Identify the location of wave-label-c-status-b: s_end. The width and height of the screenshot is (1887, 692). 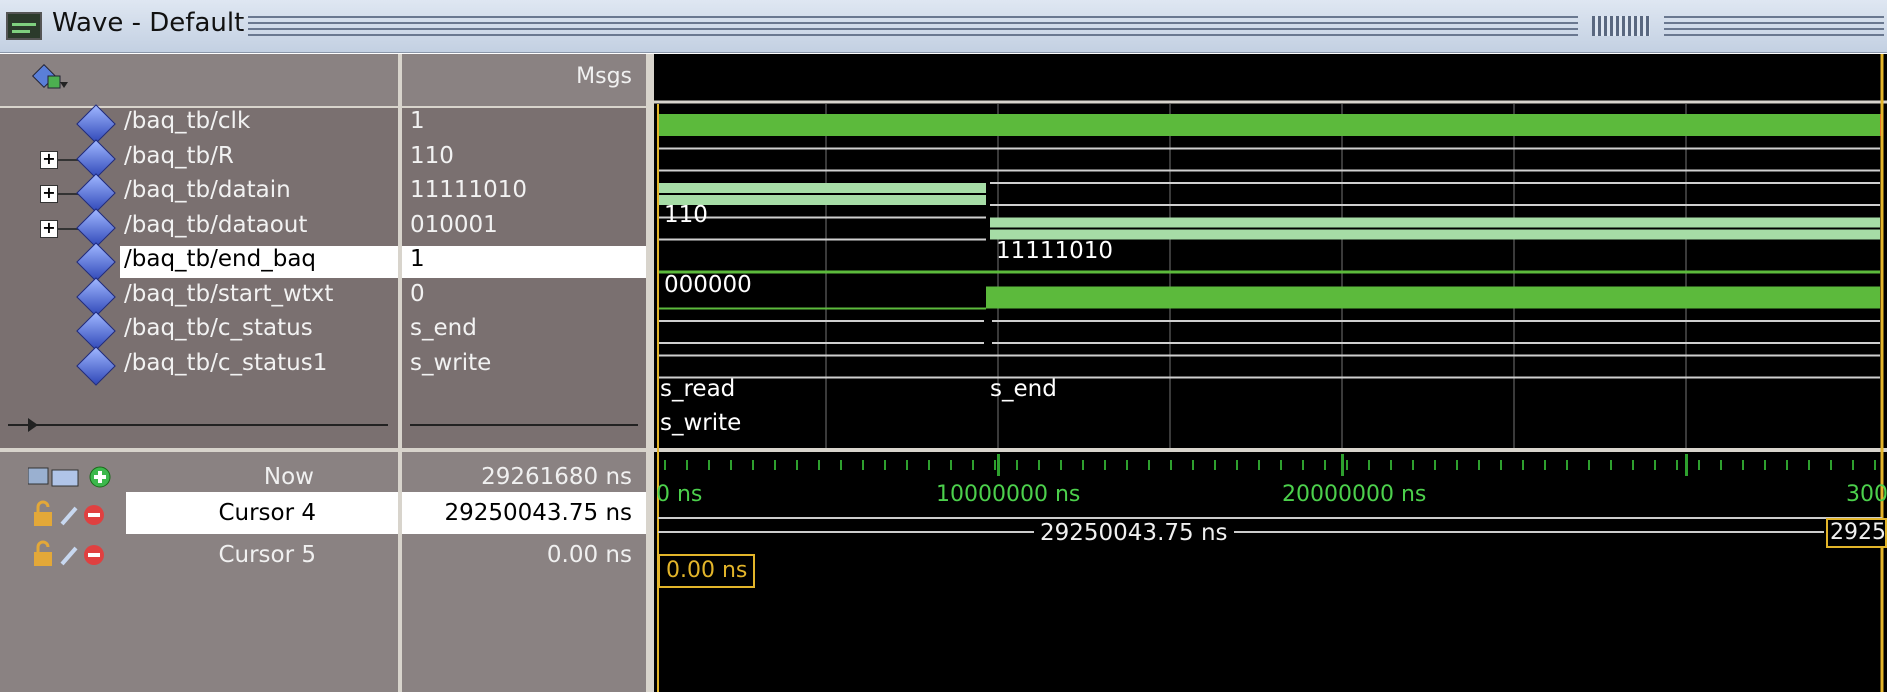
(1023, 389).